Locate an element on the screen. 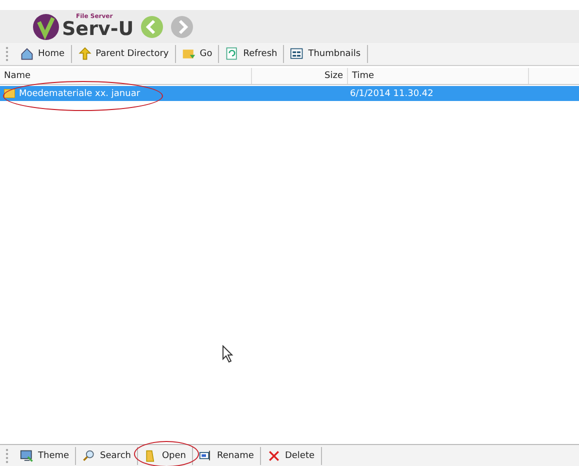 This screenshot has height=466, width=579. toolbar-button: Thumbnails is located at coordinates (326, 54).